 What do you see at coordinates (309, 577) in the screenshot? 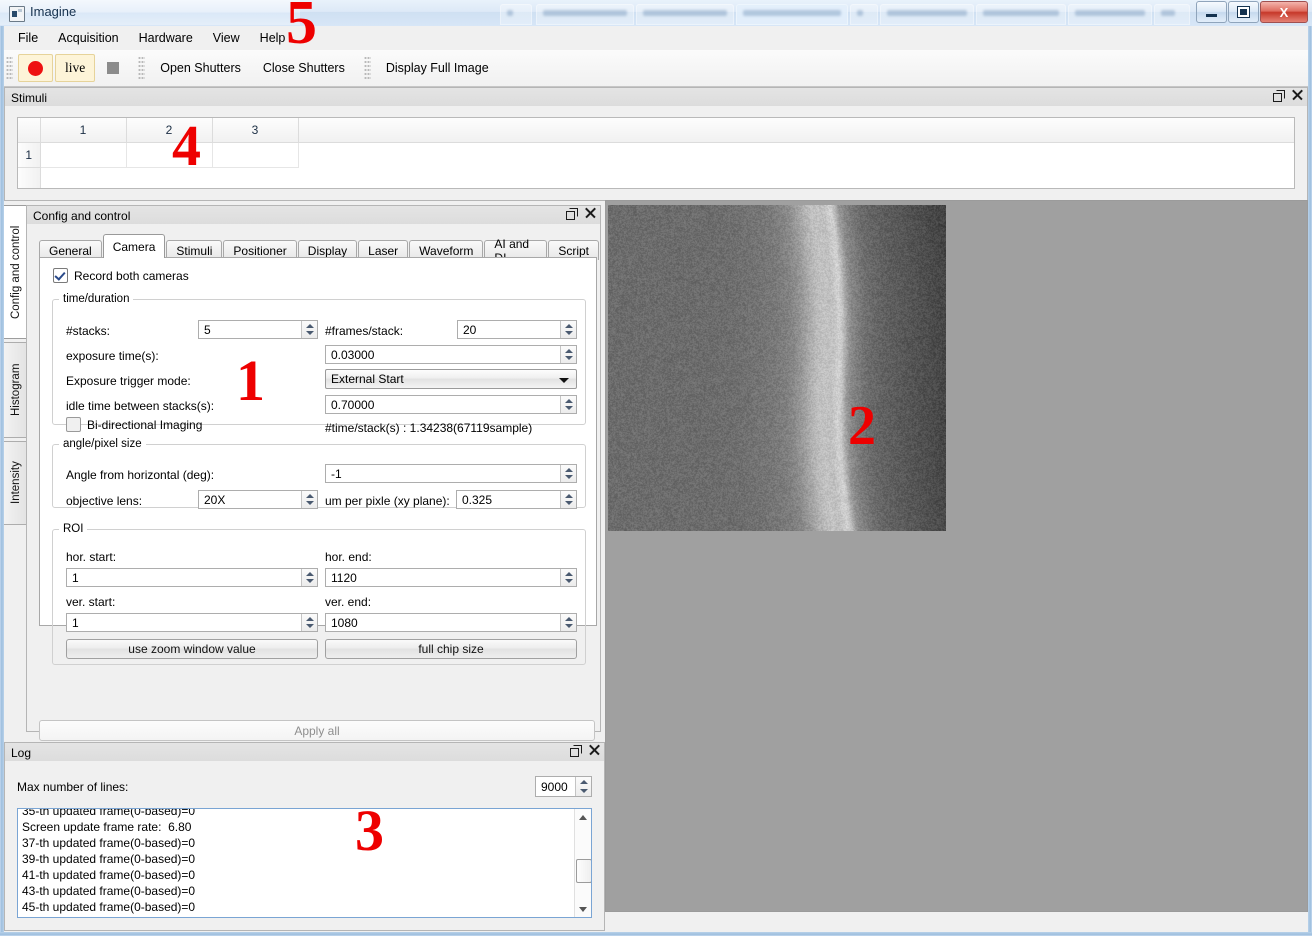
I see `hor-start-stepper` at bounding box center [309, 577].